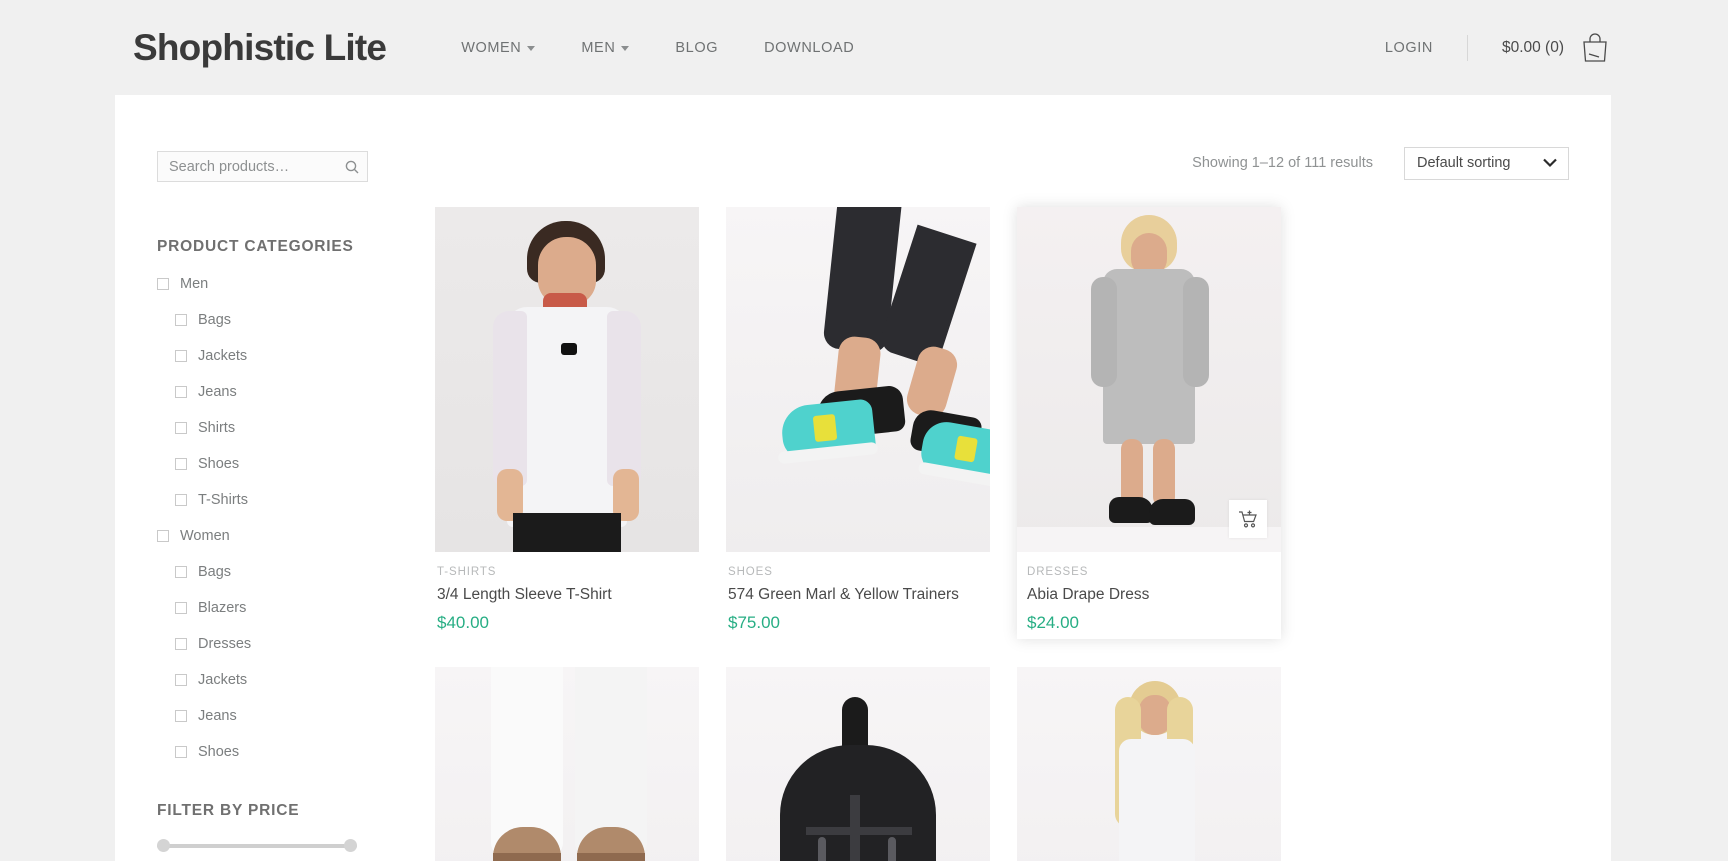  I want to click on product-category: DRESSES, so click(1154, 572).